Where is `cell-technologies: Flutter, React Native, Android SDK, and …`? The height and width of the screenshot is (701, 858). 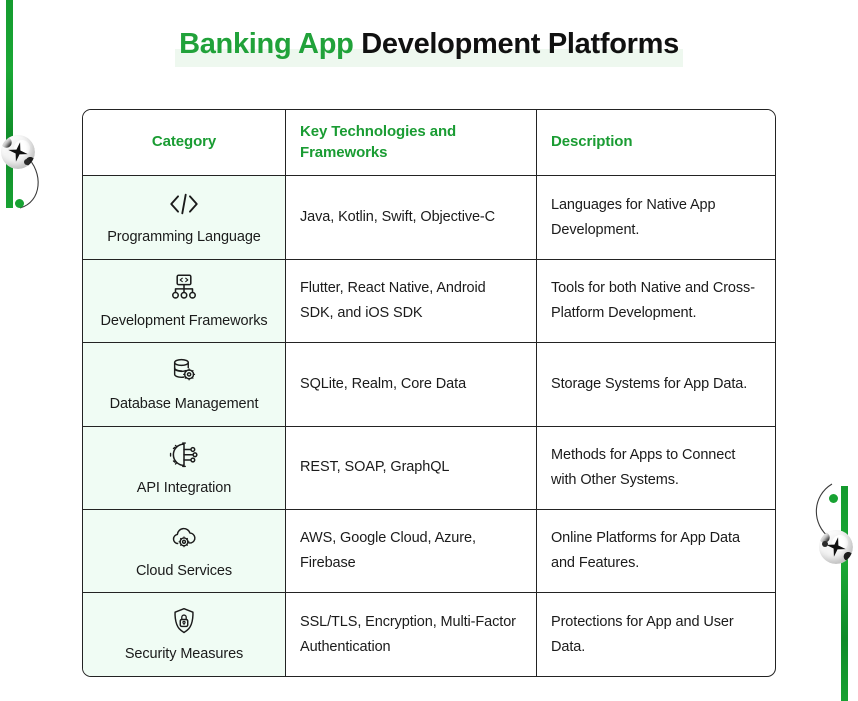 cell-technologies: Flutter, React Native, Android SDK, and … is located at coordinates (411, 301).